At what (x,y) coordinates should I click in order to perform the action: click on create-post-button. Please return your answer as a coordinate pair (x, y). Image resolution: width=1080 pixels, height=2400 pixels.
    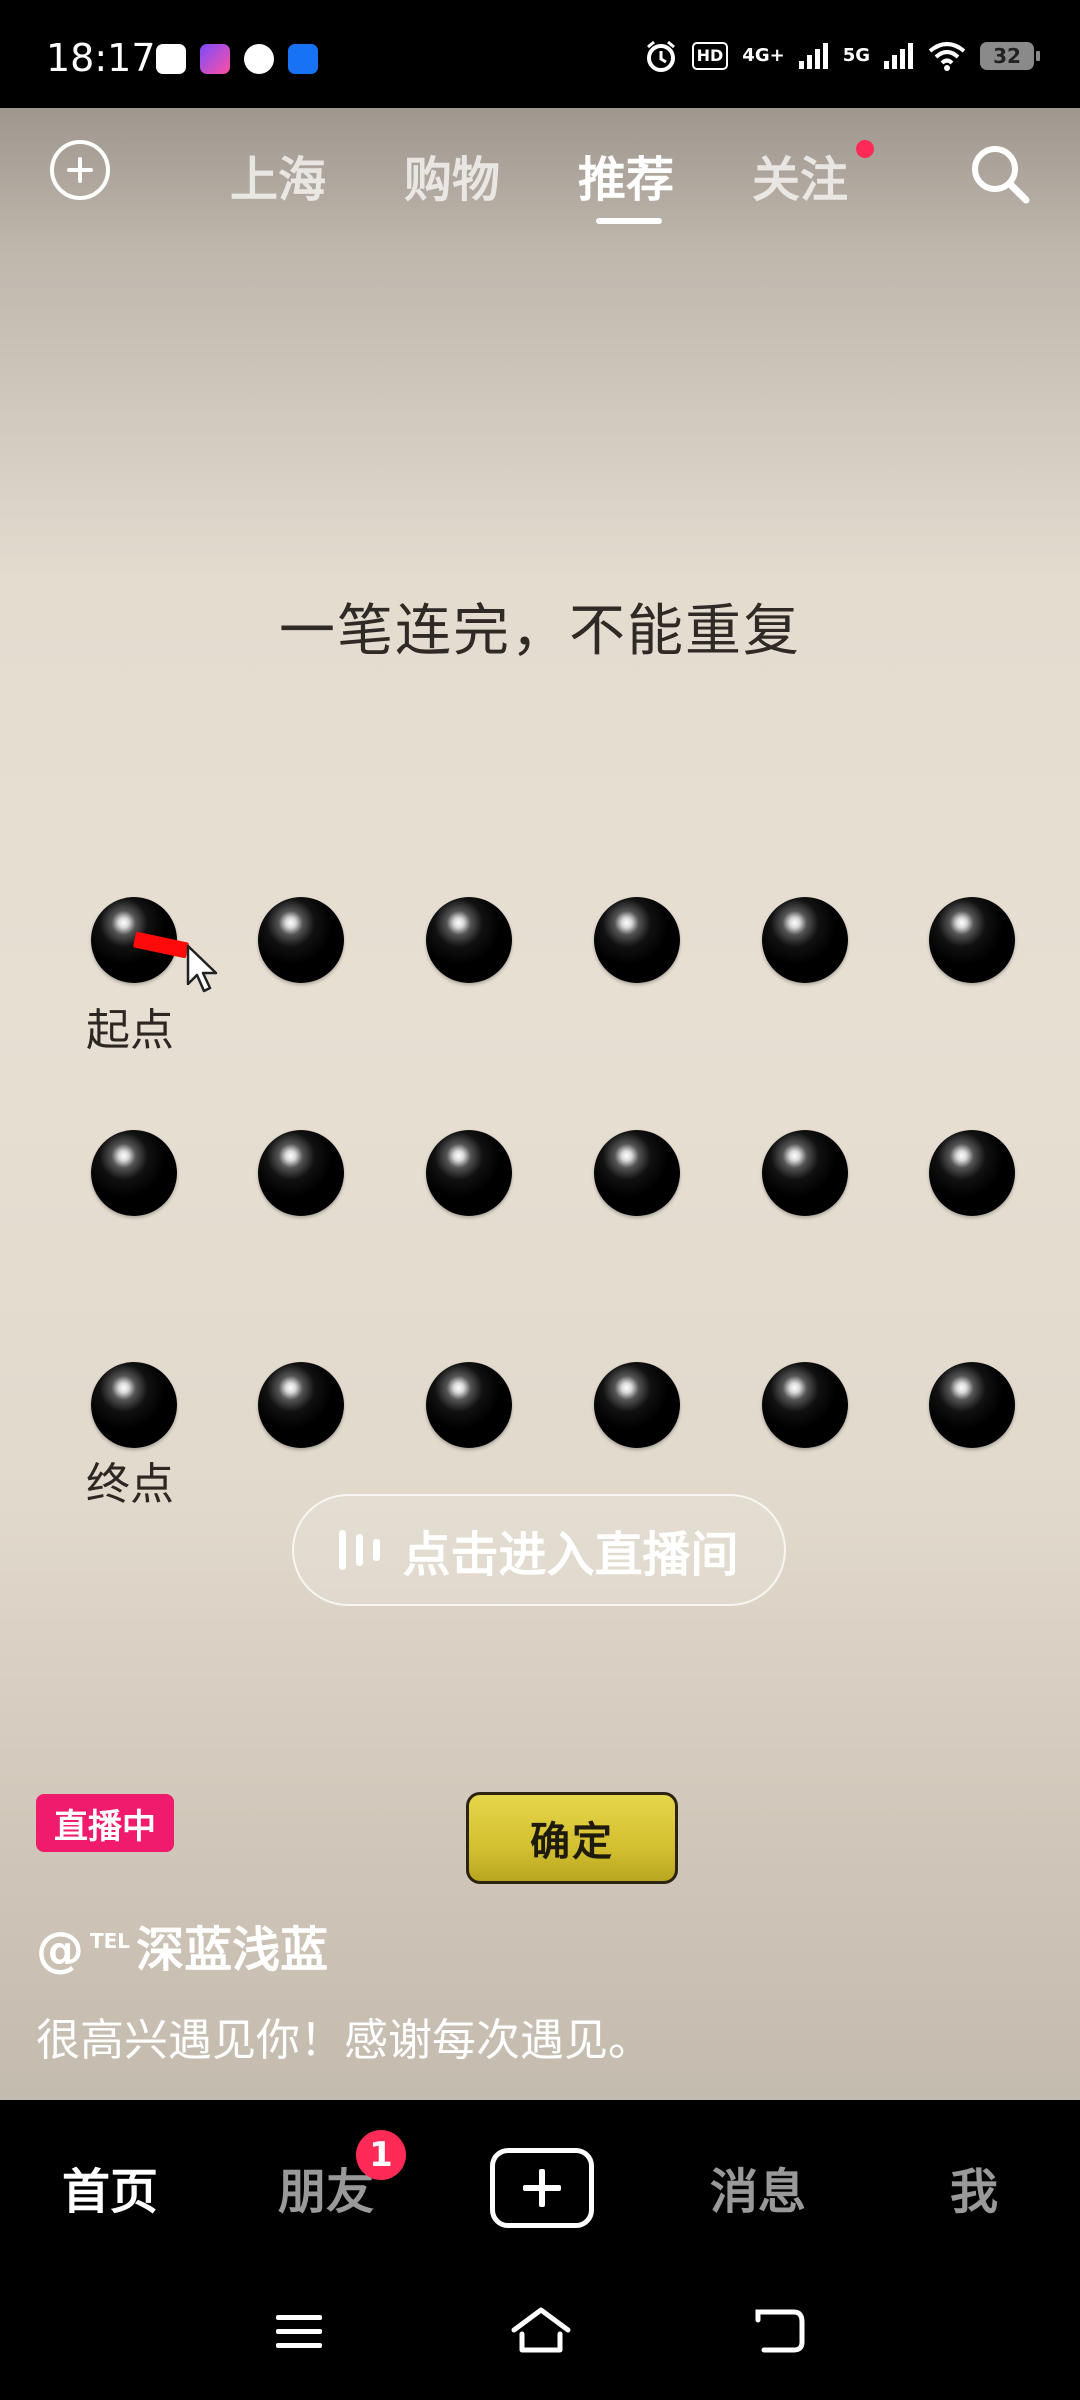
    Looking at the image, I should click on (542, 2188).